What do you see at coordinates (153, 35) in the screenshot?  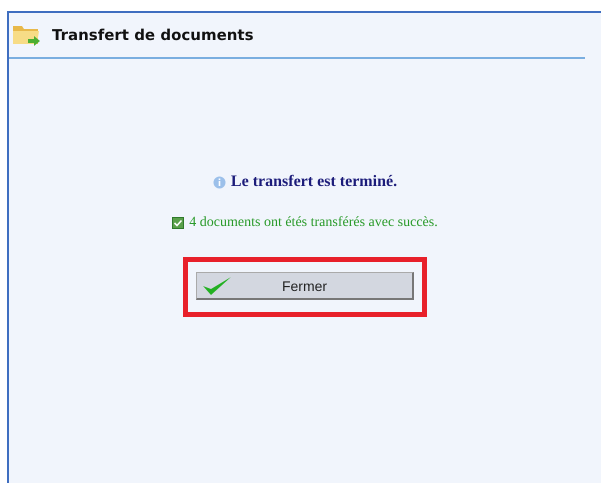 I see `window-title: Transfert de documents` at bounding box center [153, 35].